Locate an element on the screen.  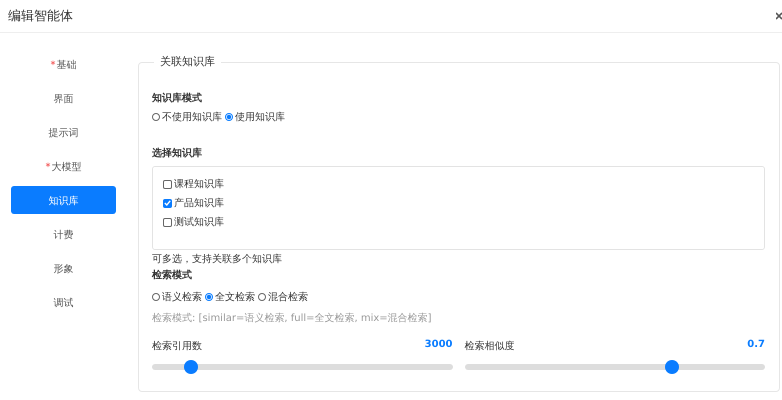
sidebar-item: 界面 is located at coordinates (63, 98).